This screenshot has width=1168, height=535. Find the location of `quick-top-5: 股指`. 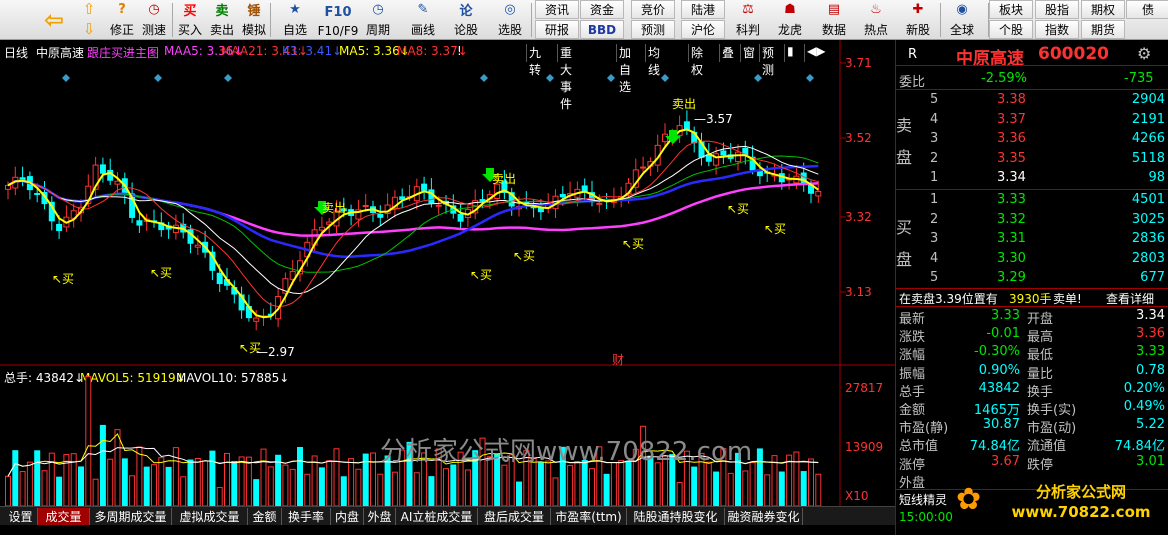

quick-top-5: 股指 is located at coordinates (1057, 9).